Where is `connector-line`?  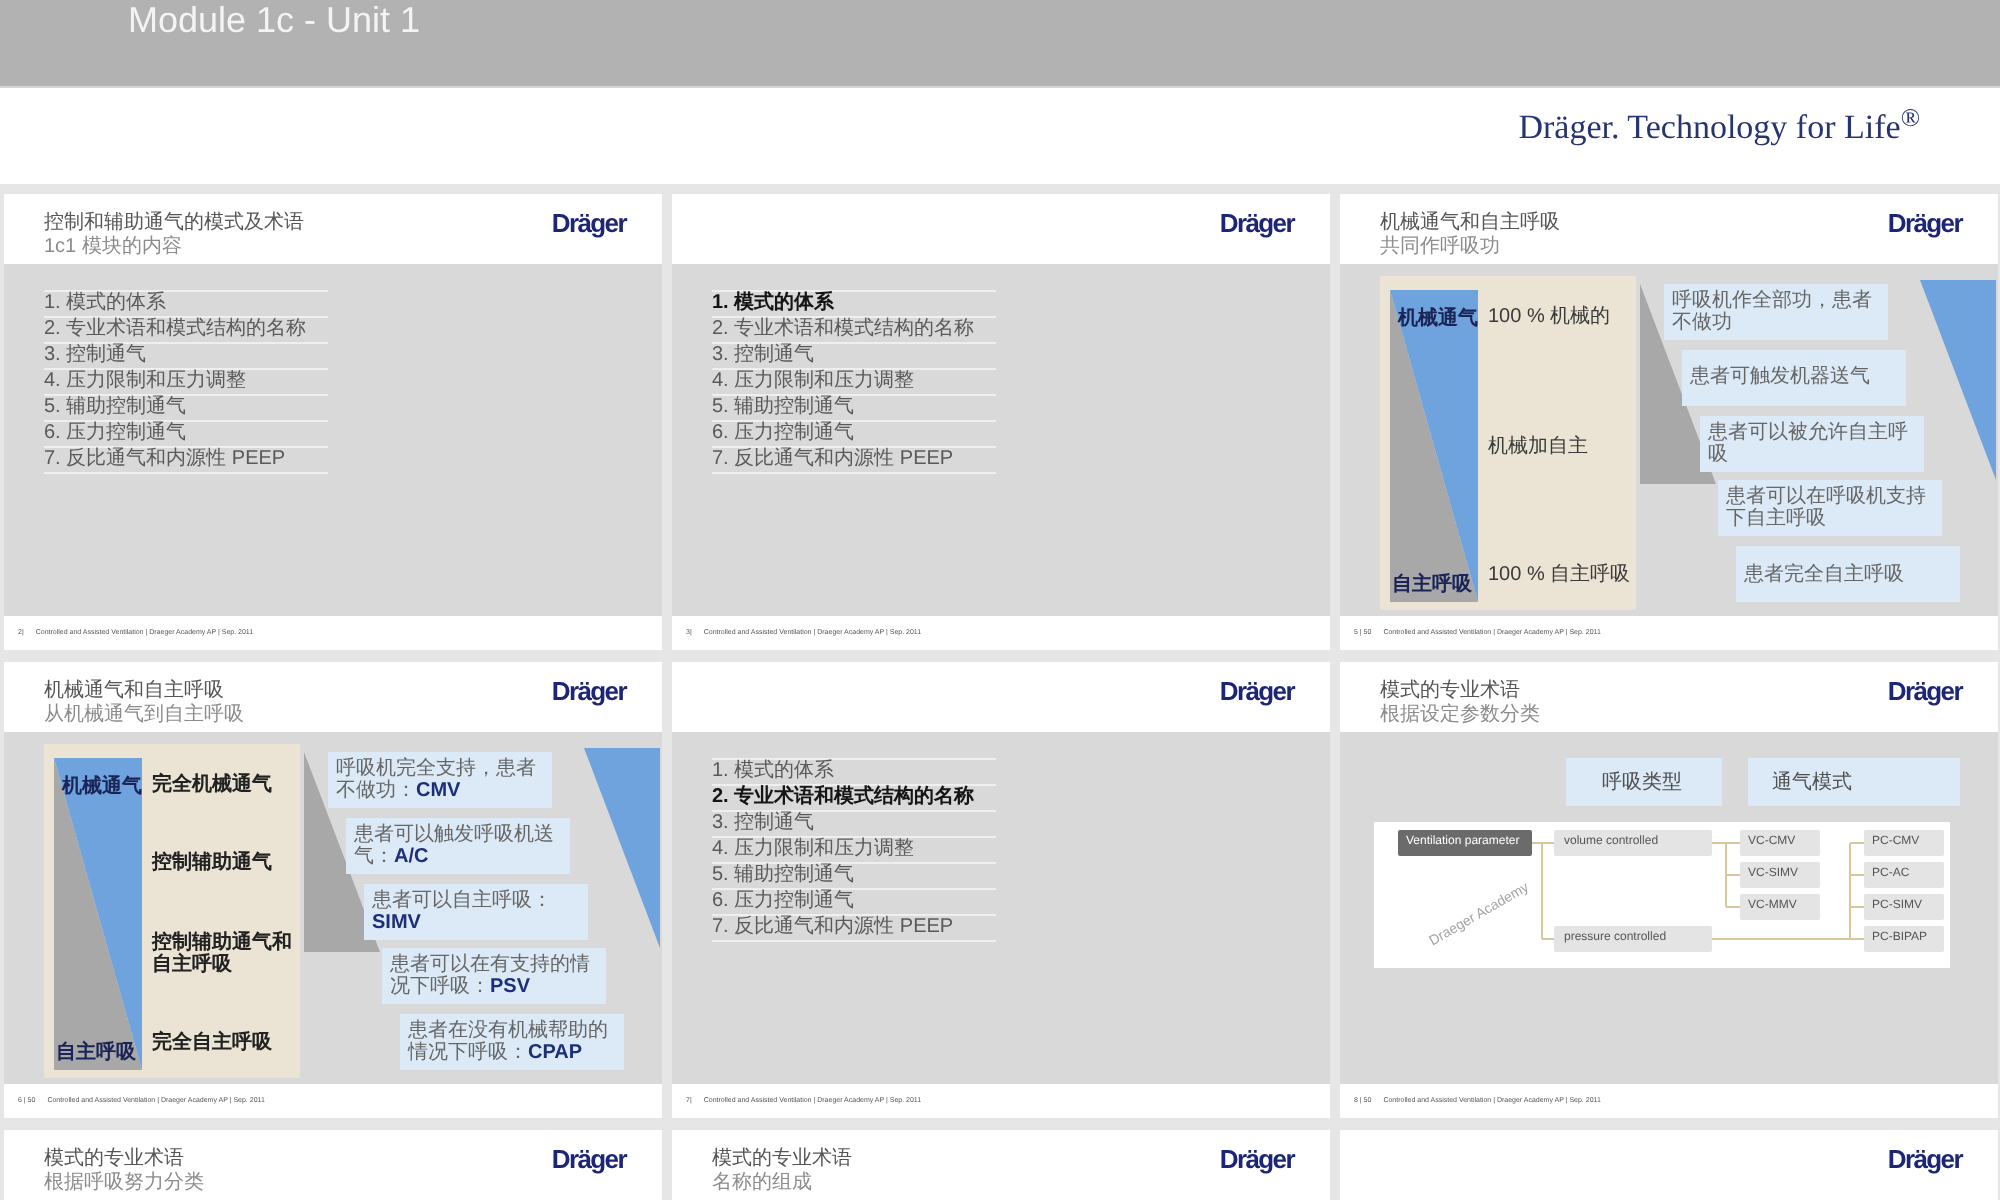 connector-line is located at coordinates (1543, 891).